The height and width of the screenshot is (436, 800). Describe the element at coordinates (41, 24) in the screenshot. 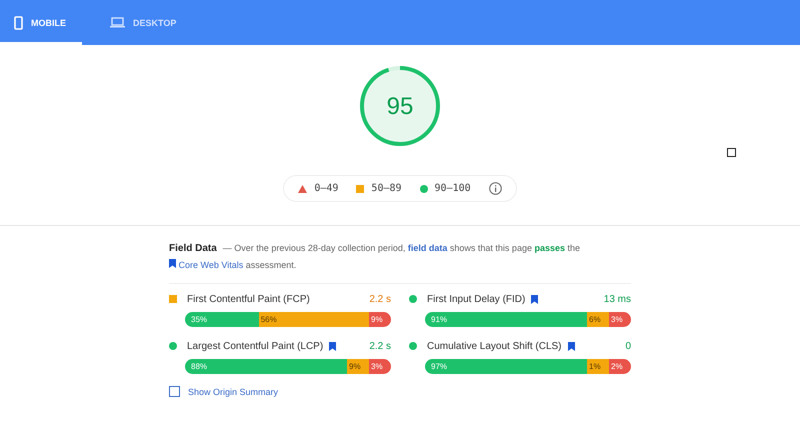

I see `tab: MOBILE` at that location.